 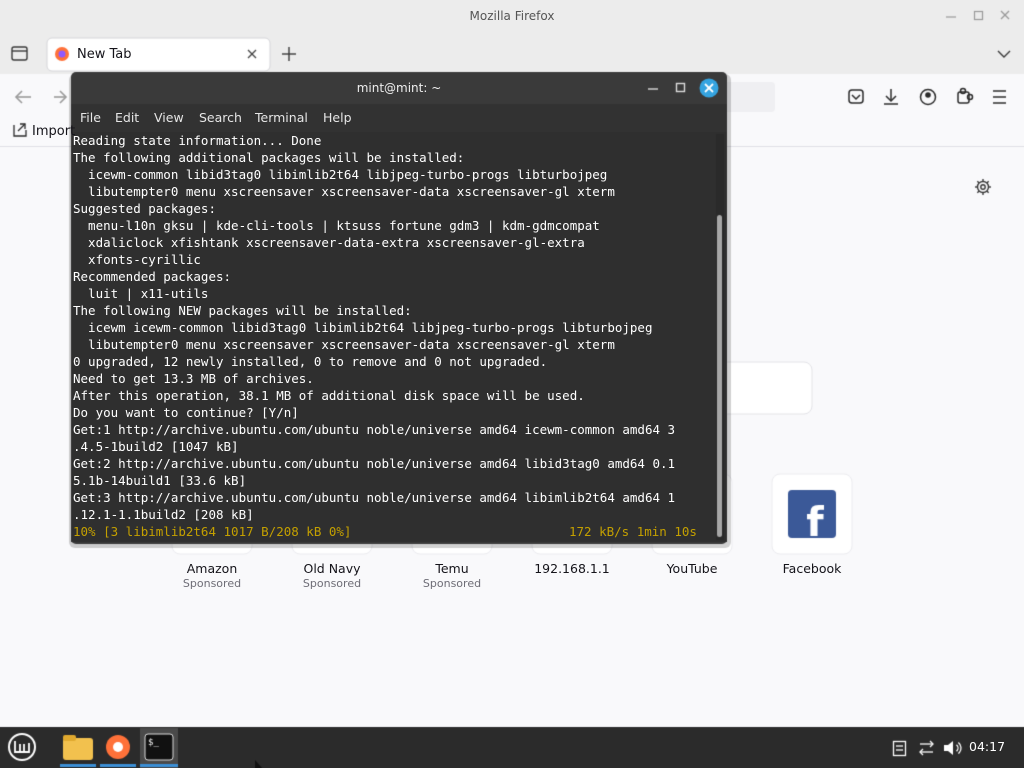 I want to click on volume-icon, so click(x=952, y=748).